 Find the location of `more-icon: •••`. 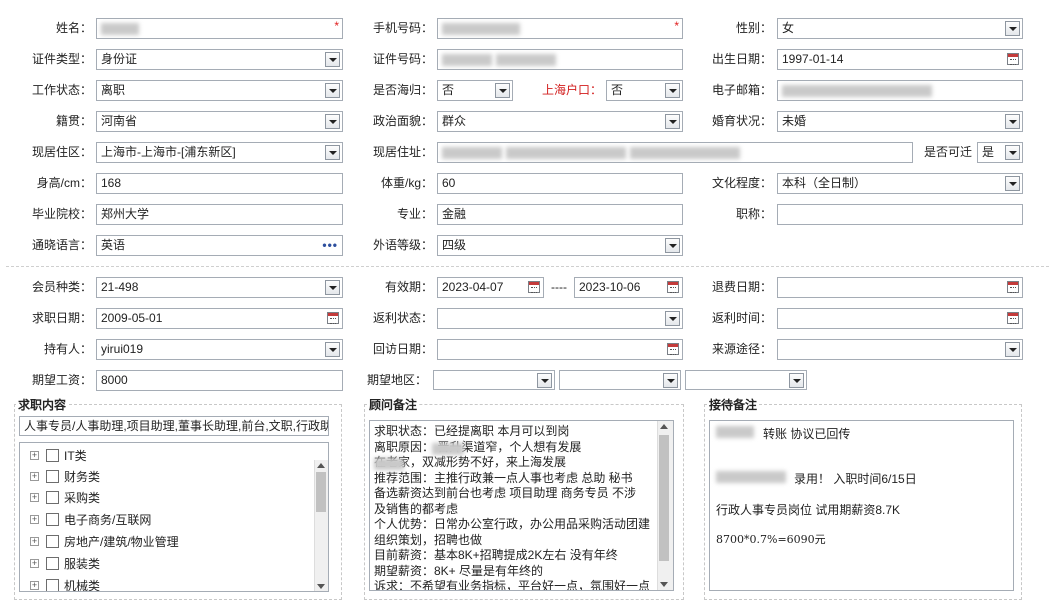

more-icon: ••• is located at coordinates (330, 245).